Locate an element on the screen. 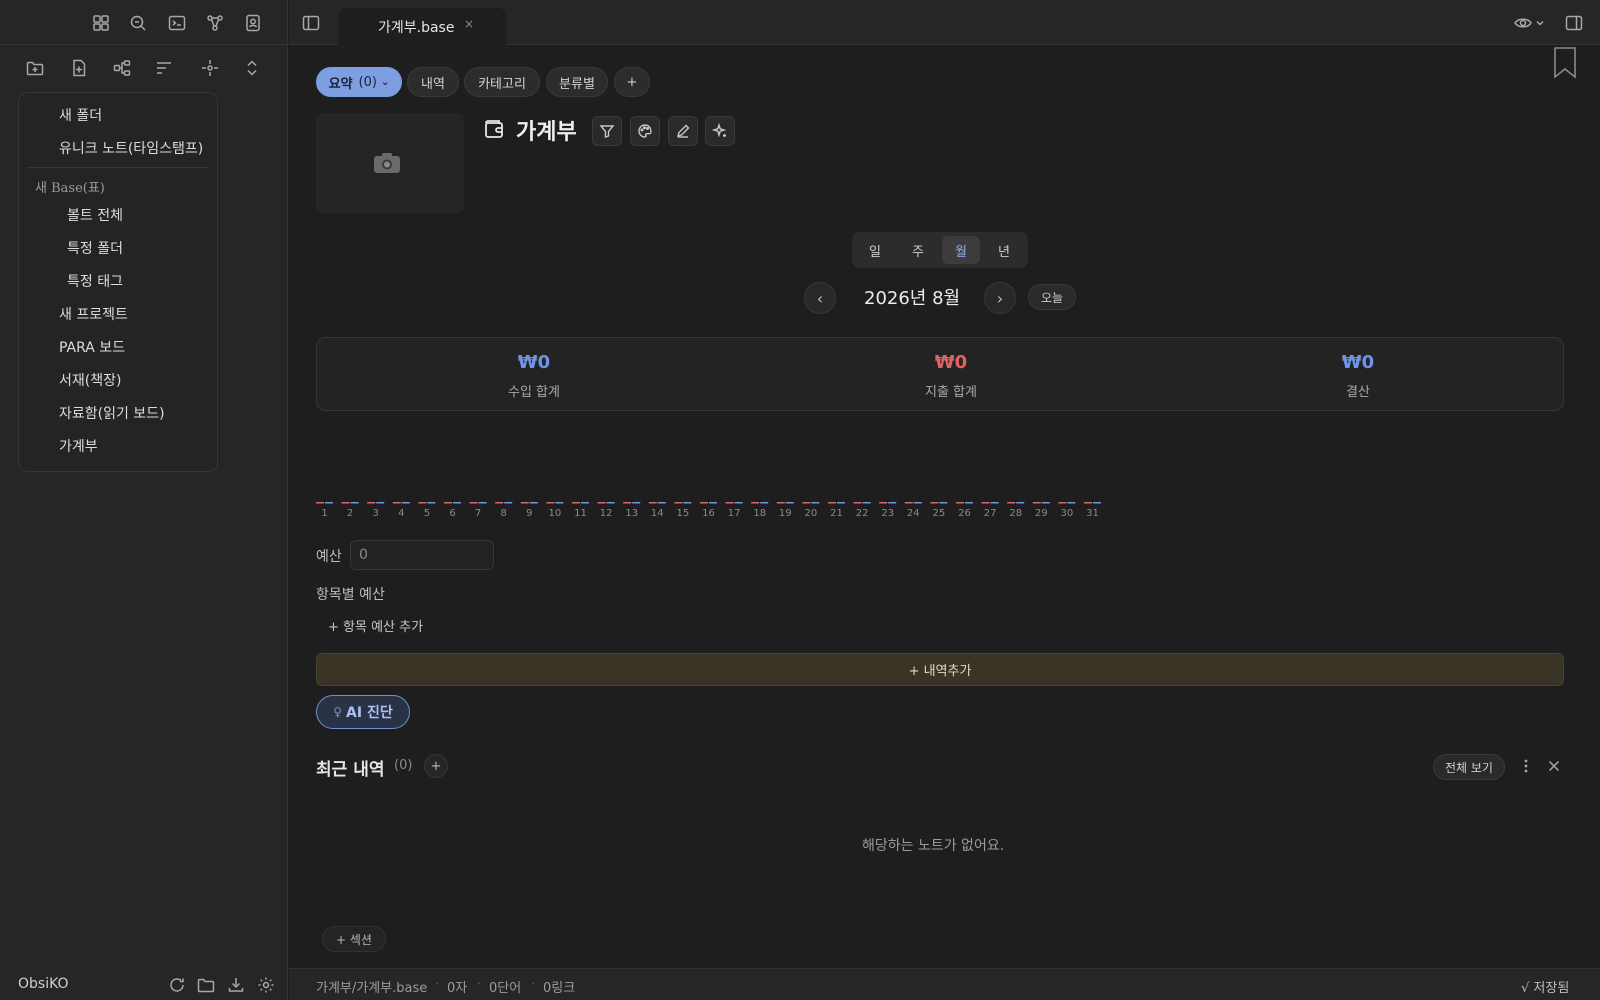  menu-item-new-project: 새 프로젝트 is located at coordinates (93, 314).